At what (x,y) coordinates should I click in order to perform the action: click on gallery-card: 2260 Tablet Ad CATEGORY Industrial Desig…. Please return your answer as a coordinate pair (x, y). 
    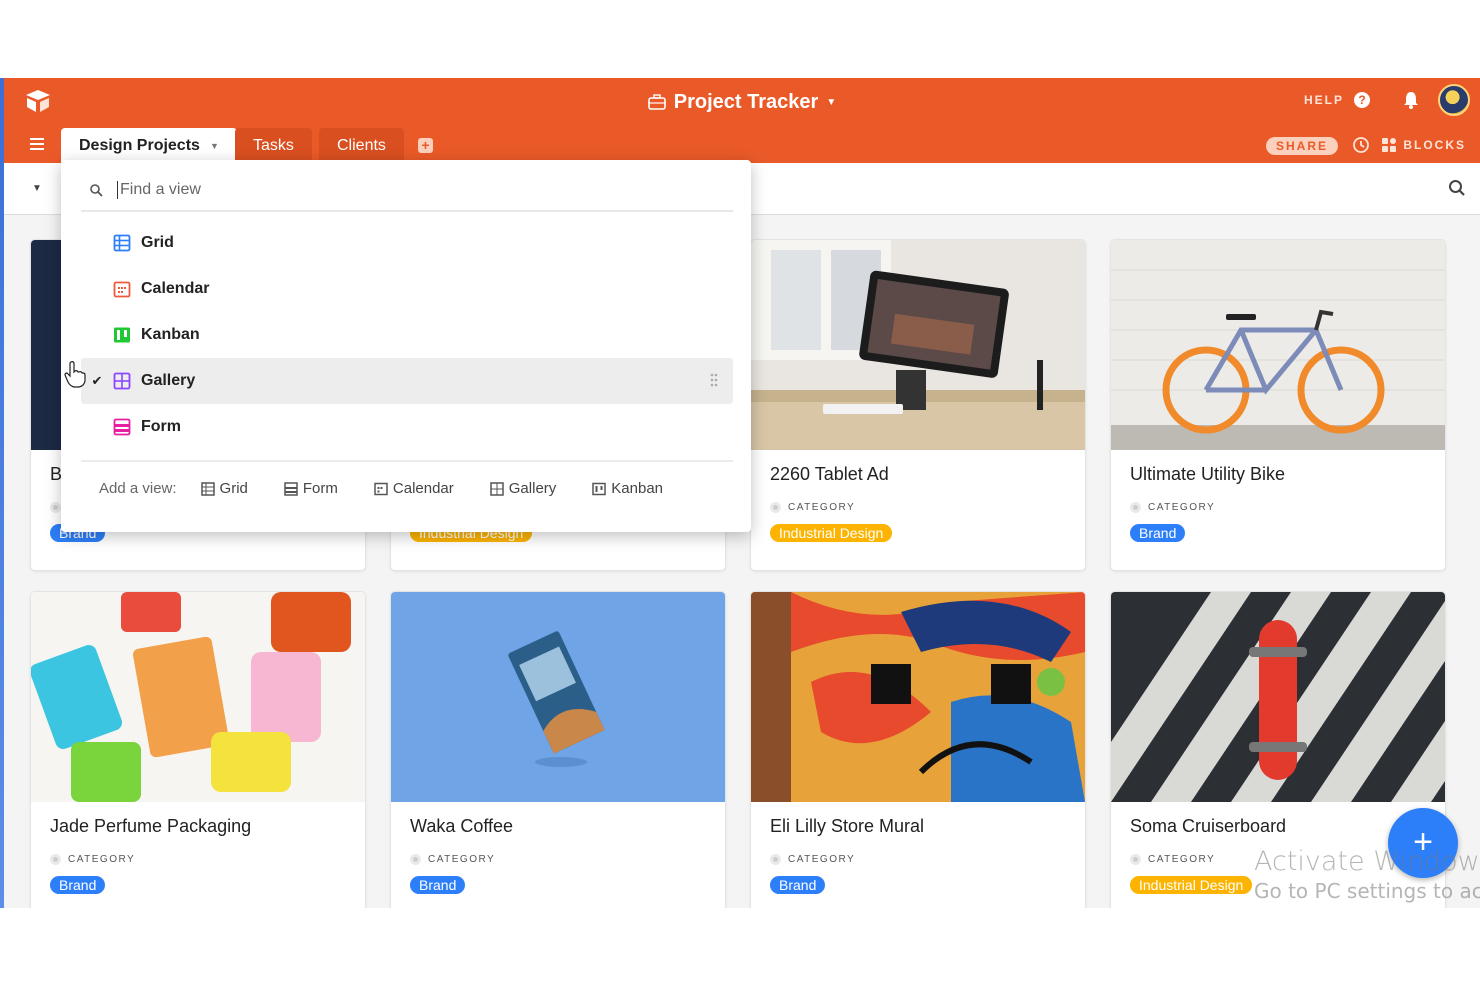
    Looking at the image, I should click on (918, 405).